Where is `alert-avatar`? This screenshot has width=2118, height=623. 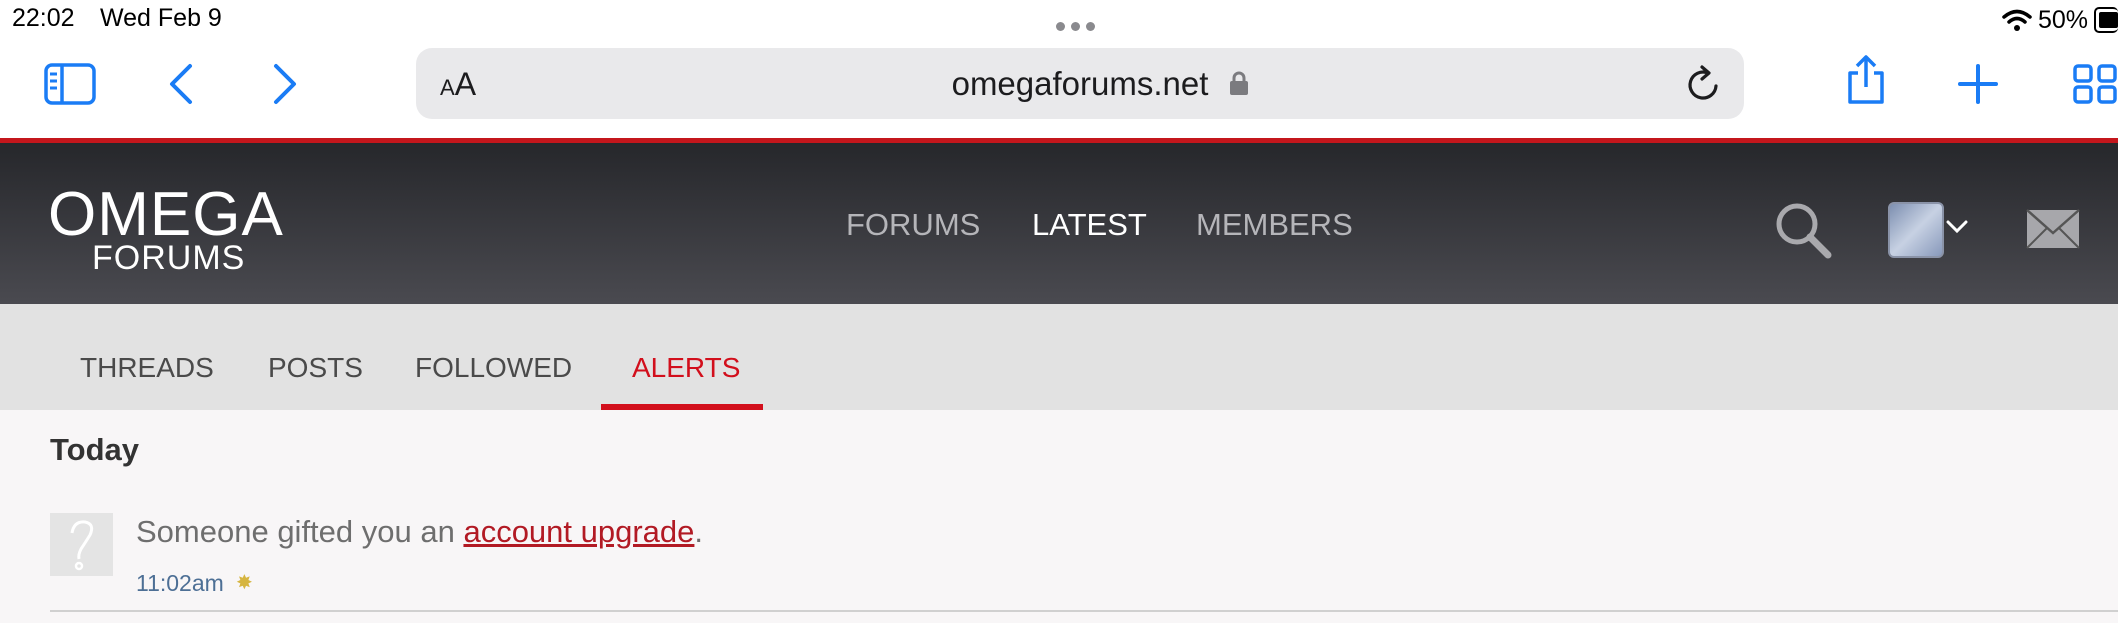 alert-avatar is located at coordinates (81, 544).